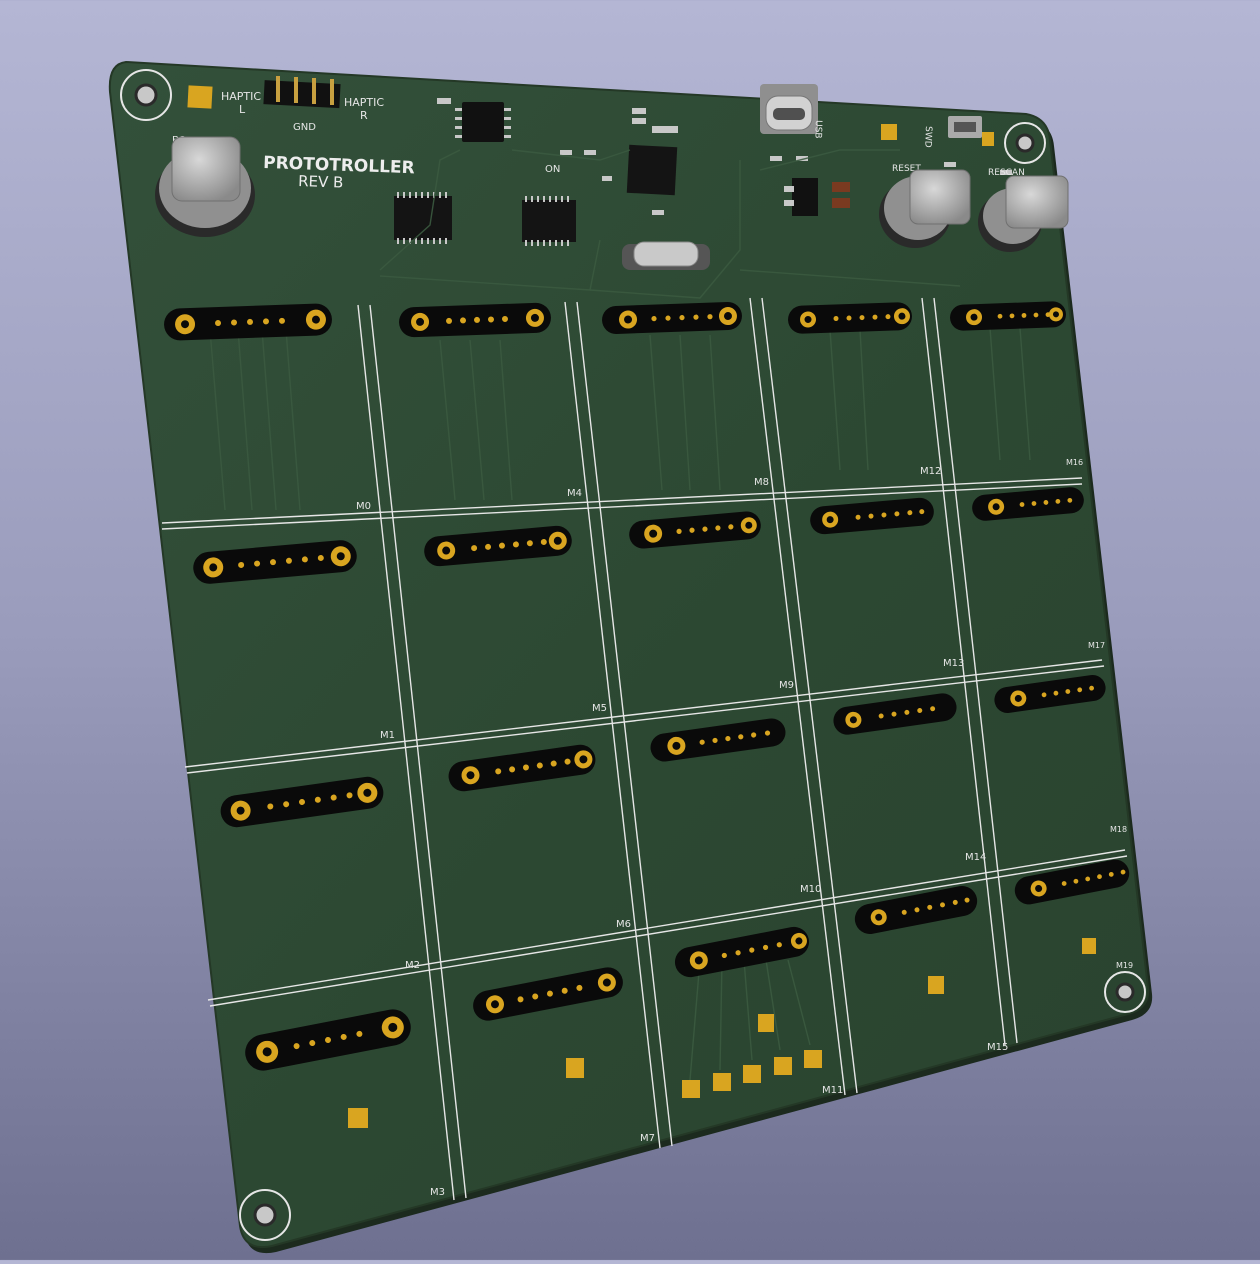 This screenshot has width=1260, height=1264. I want to click on ic-soic-top, so click(483, 122).